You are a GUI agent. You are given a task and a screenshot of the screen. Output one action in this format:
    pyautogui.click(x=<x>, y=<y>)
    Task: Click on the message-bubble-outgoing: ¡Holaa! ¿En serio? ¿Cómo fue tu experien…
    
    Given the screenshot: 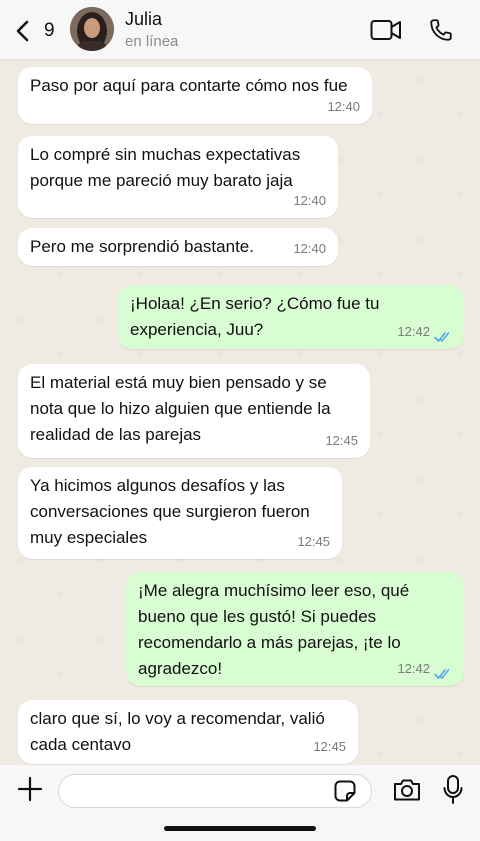 What is the action you would take?
    pyautogui.click(x=291, y=317)
    